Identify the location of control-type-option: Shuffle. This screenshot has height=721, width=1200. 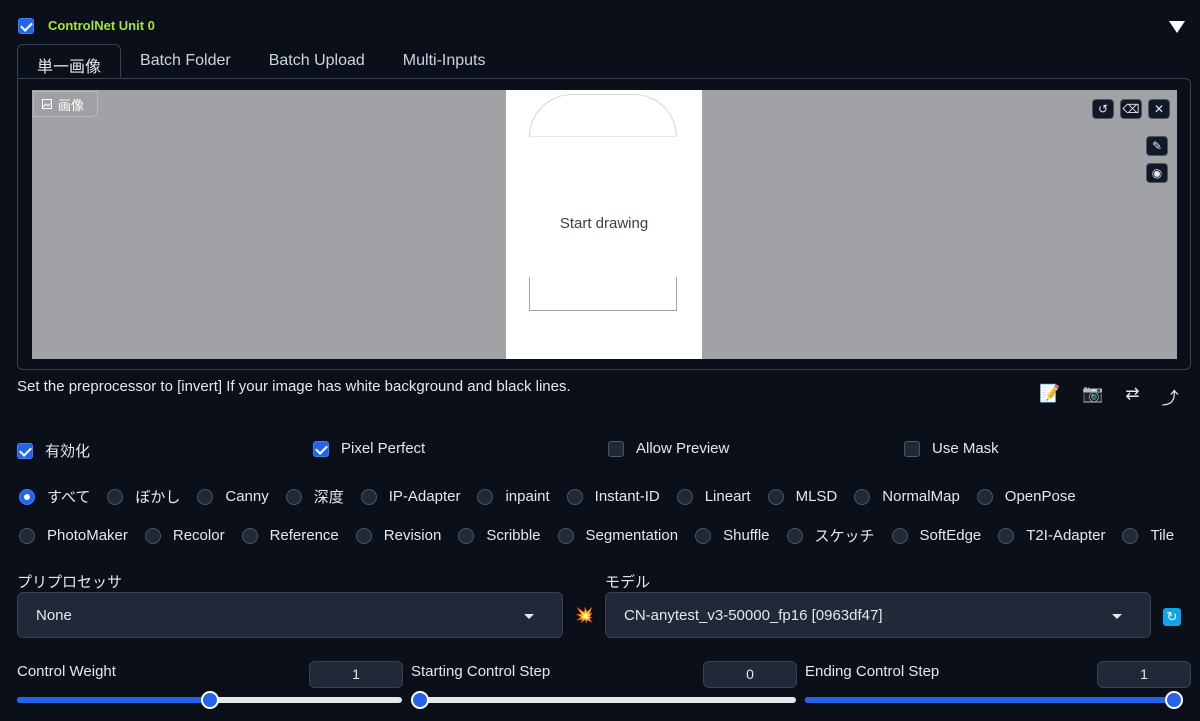
(732, 535).